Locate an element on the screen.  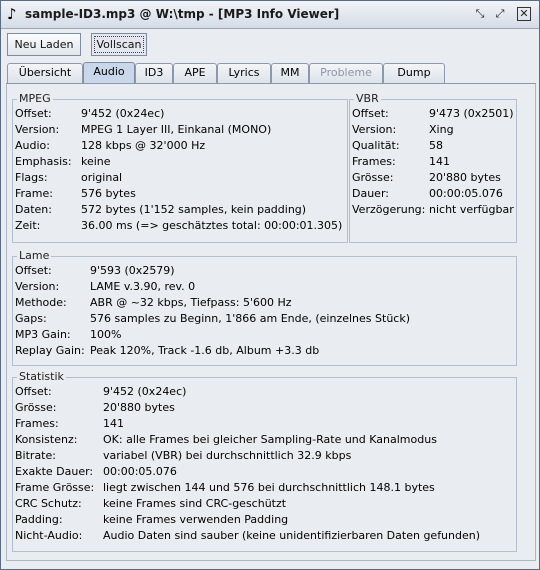
statistik-label: CRC Schutz: is located at coordinates (48, 503).